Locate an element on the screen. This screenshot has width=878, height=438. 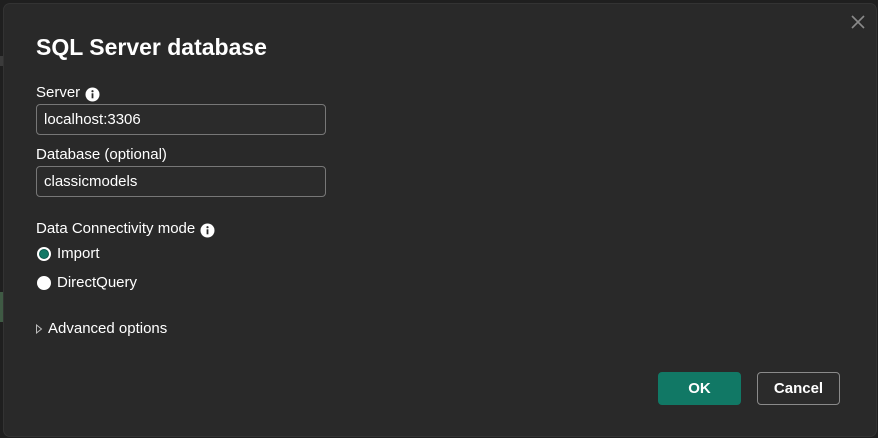
server-label: Server is located at coordinates (58, 92).